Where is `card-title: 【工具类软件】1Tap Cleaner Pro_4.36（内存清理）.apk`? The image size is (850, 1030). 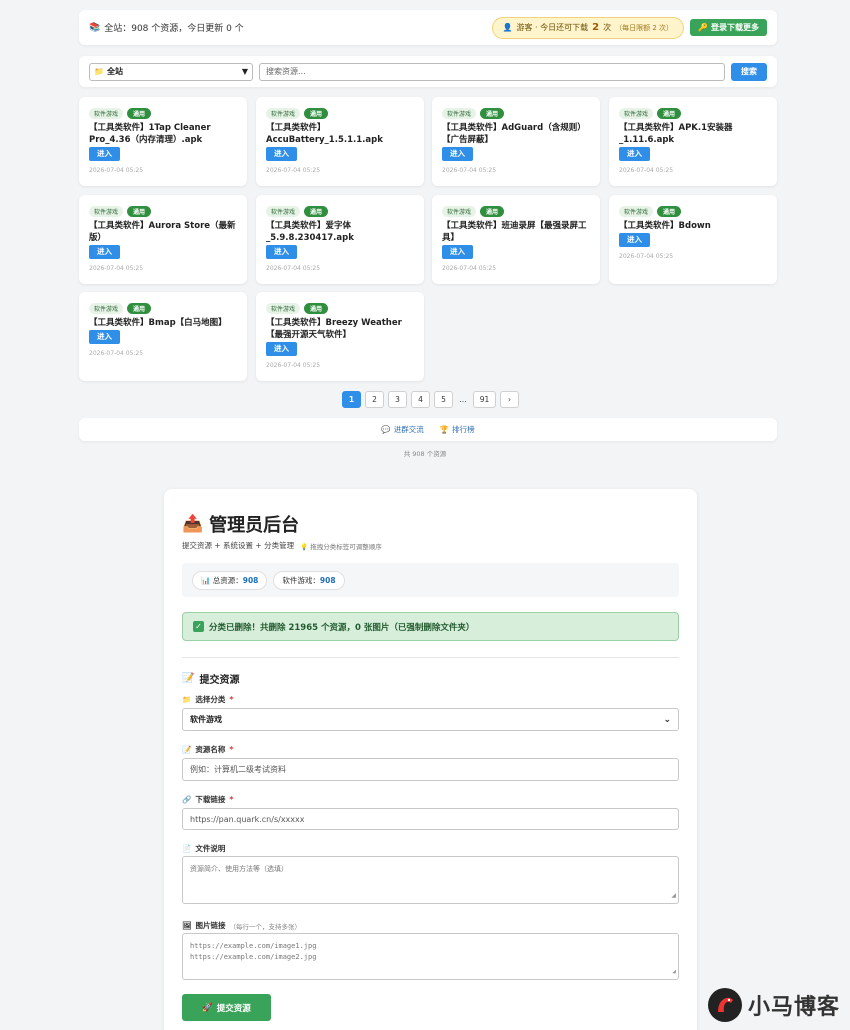
card-title: 【工具类软件】1Tap Cleaner Pro_4.36（内存清理）.apk is located at coordinates (163, 134).